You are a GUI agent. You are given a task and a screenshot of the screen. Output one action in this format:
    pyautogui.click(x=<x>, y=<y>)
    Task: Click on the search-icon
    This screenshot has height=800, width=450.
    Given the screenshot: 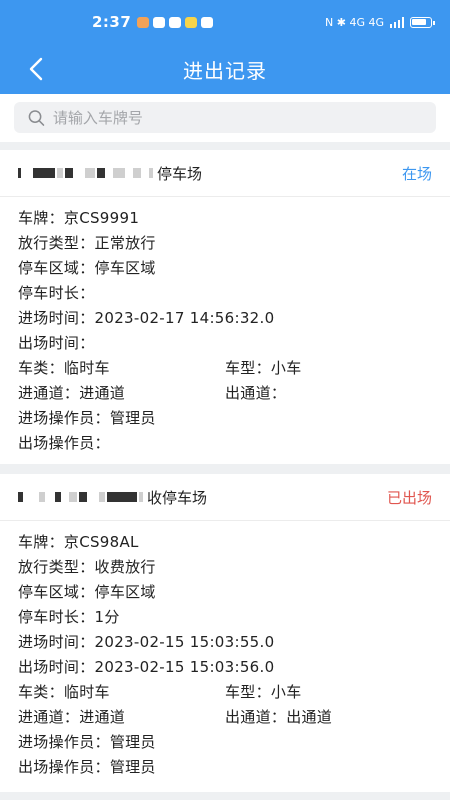 What is the action you would take?
    pyautogui.click(x=36, y=117)
    